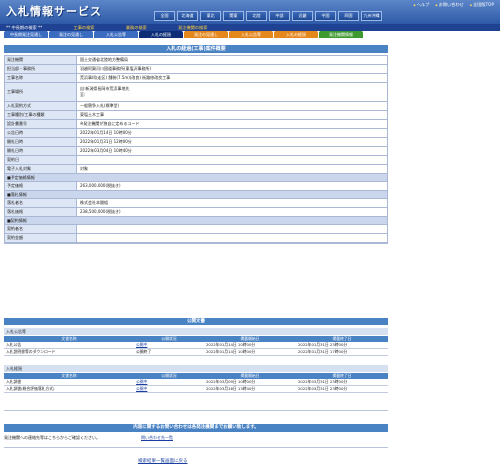  I want to click on contact-title: 内容に関するお問い合わせは各発注機関までお願い致します。, so click(196, 428).